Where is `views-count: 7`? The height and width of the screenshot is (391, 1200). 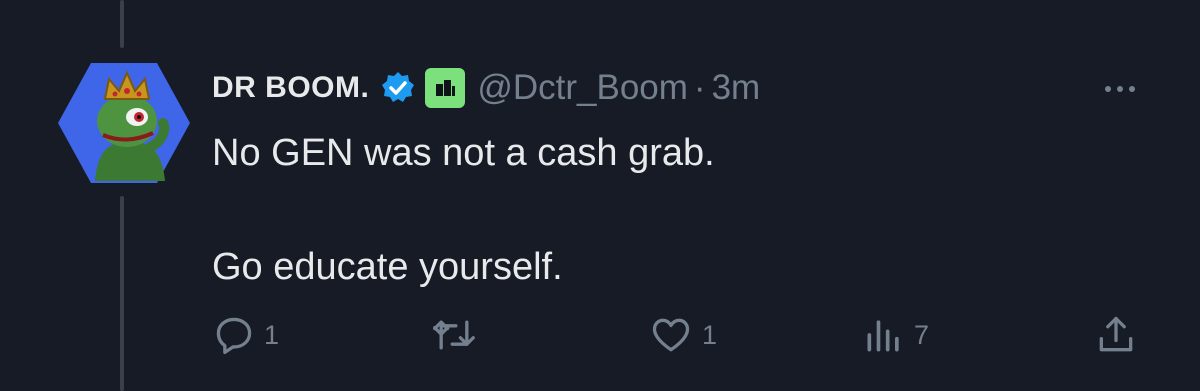
views-count: 7 is located at coordinates (922, 334).